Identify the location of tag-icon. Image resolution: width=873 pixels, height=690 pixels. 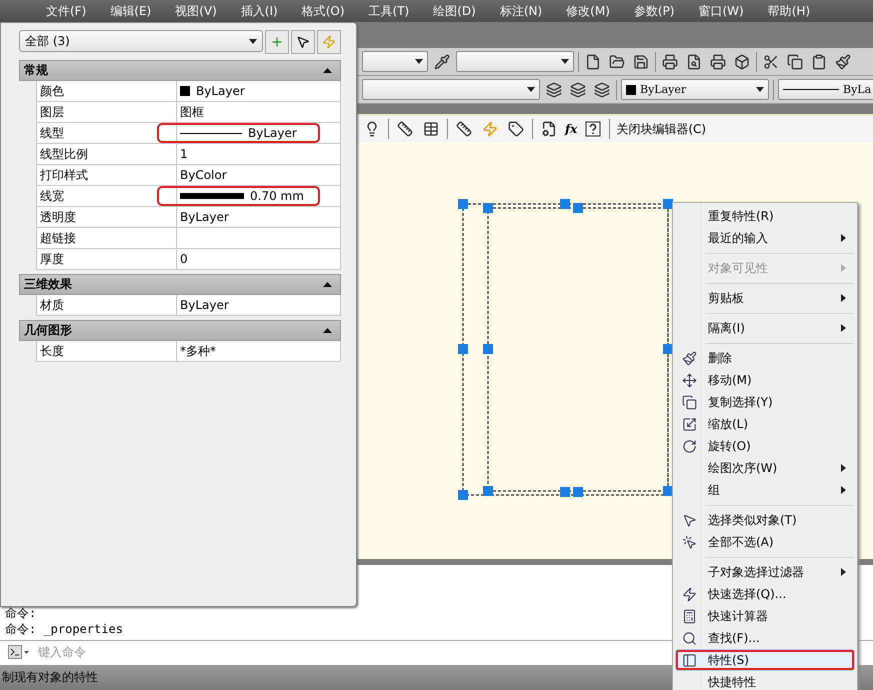
(516, 129).